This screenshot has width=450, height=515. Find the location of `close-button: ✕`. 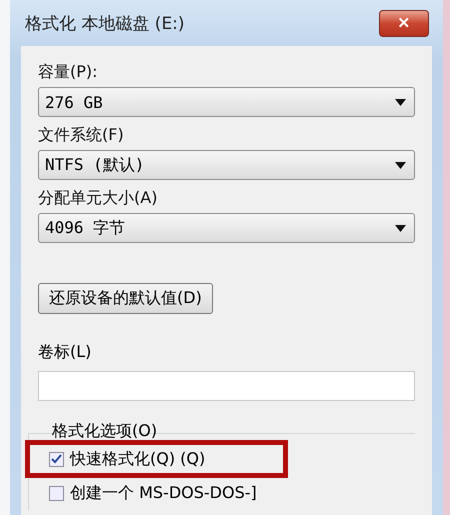

close-button: ✕ is located at coordinates (404, 23).